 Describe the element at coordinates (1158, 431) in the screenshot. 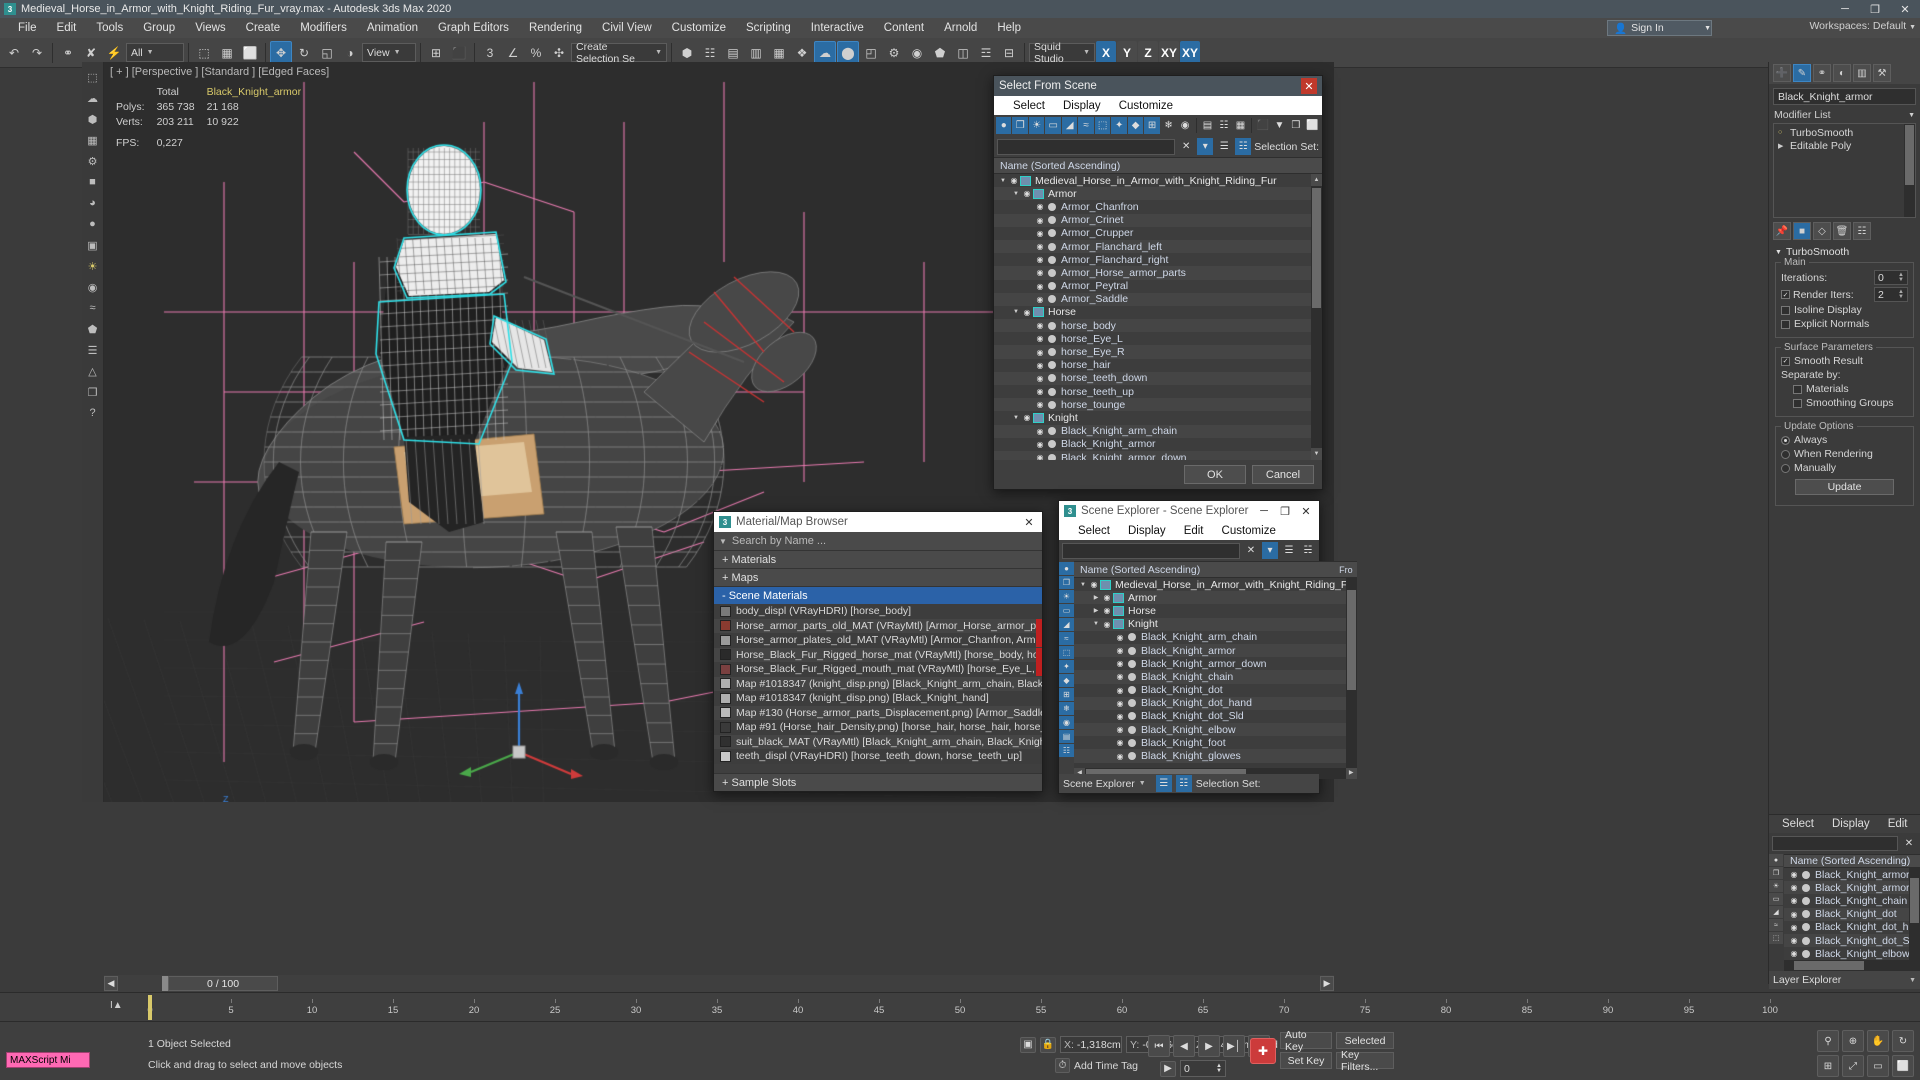

I see `sfs-tree-row: ◉ Black_Knight_arm_chain` at that location.